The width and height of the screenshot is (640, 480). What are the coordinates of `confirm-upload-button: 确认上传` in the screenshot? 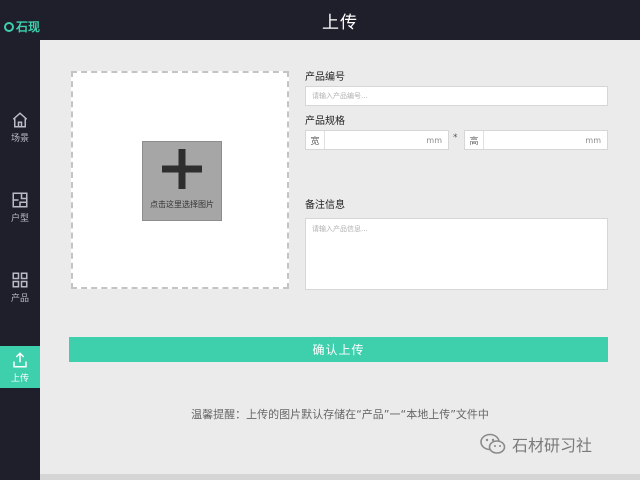 It's located at (338, 349).